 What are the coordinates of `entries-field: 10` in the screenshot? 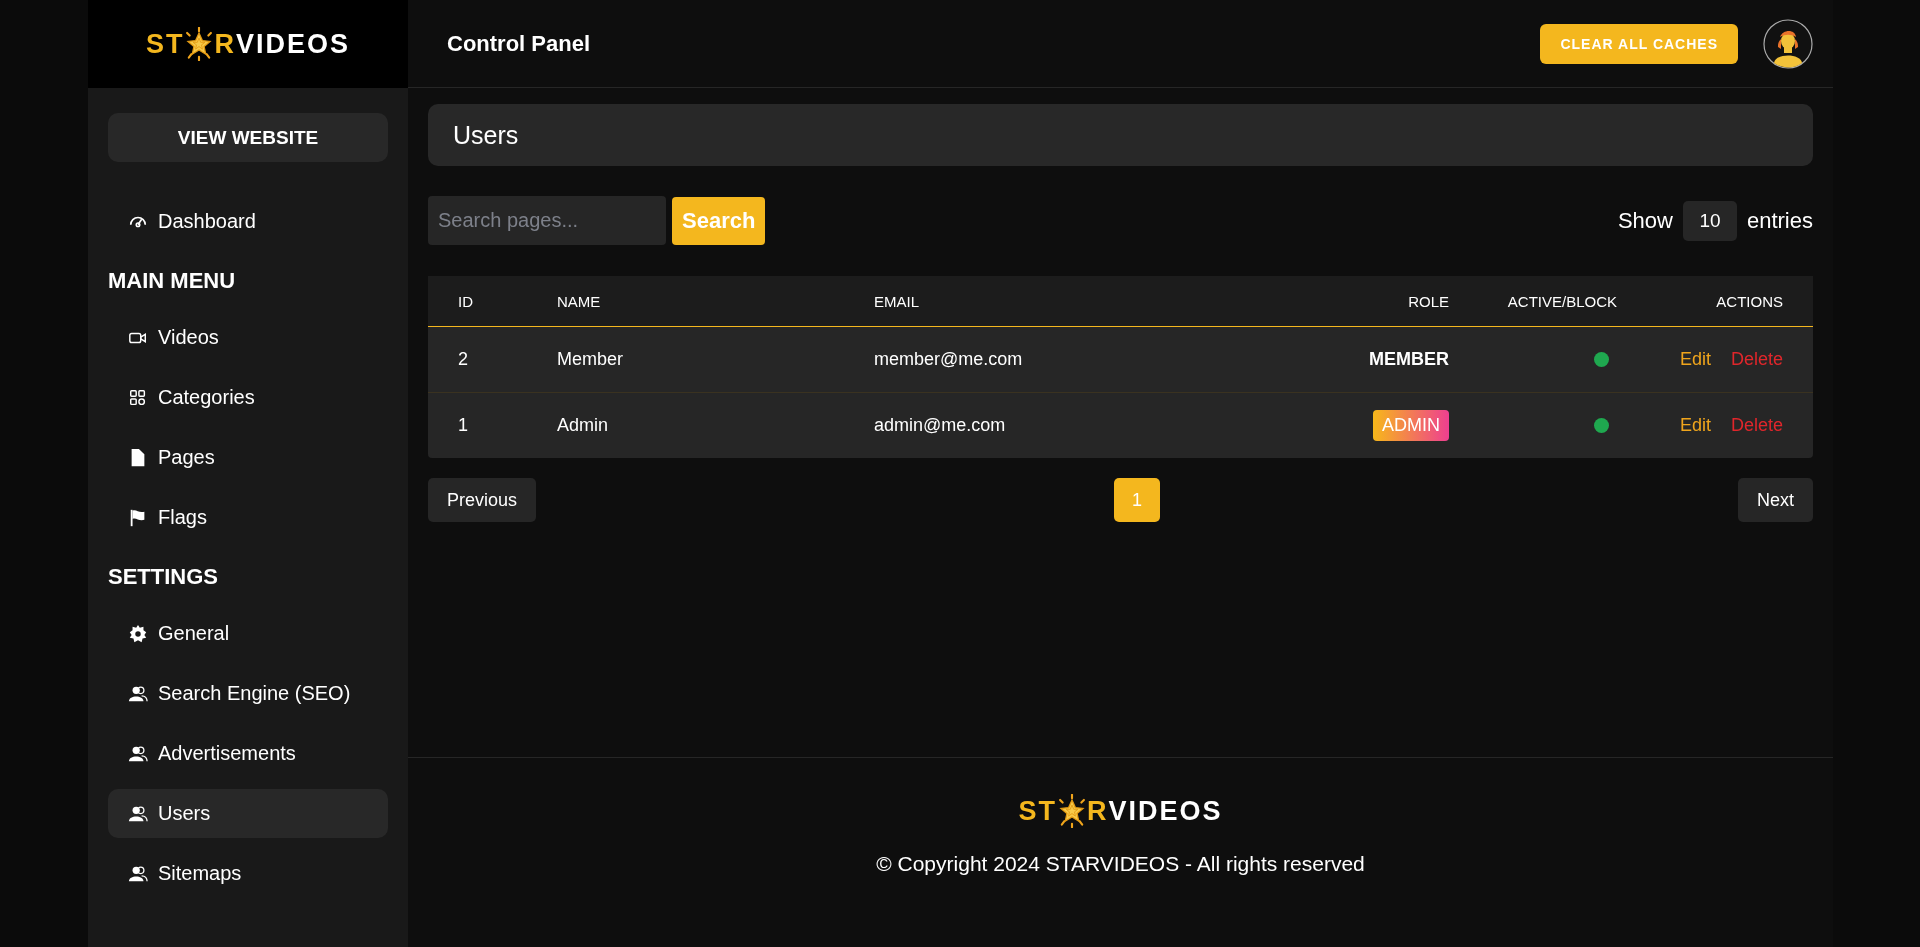 It's located at (1709, 220).